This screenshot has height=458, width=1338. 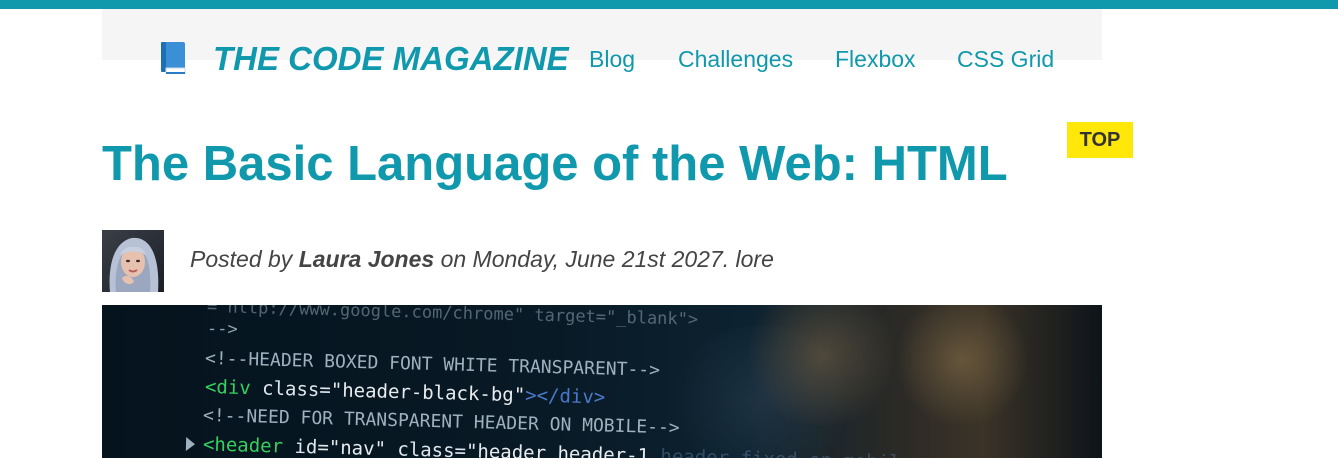 What do you see at coordinates (1100, 140) in the screenshot?
I see `top-badge: TOP` at bounding box center [1100, 140].